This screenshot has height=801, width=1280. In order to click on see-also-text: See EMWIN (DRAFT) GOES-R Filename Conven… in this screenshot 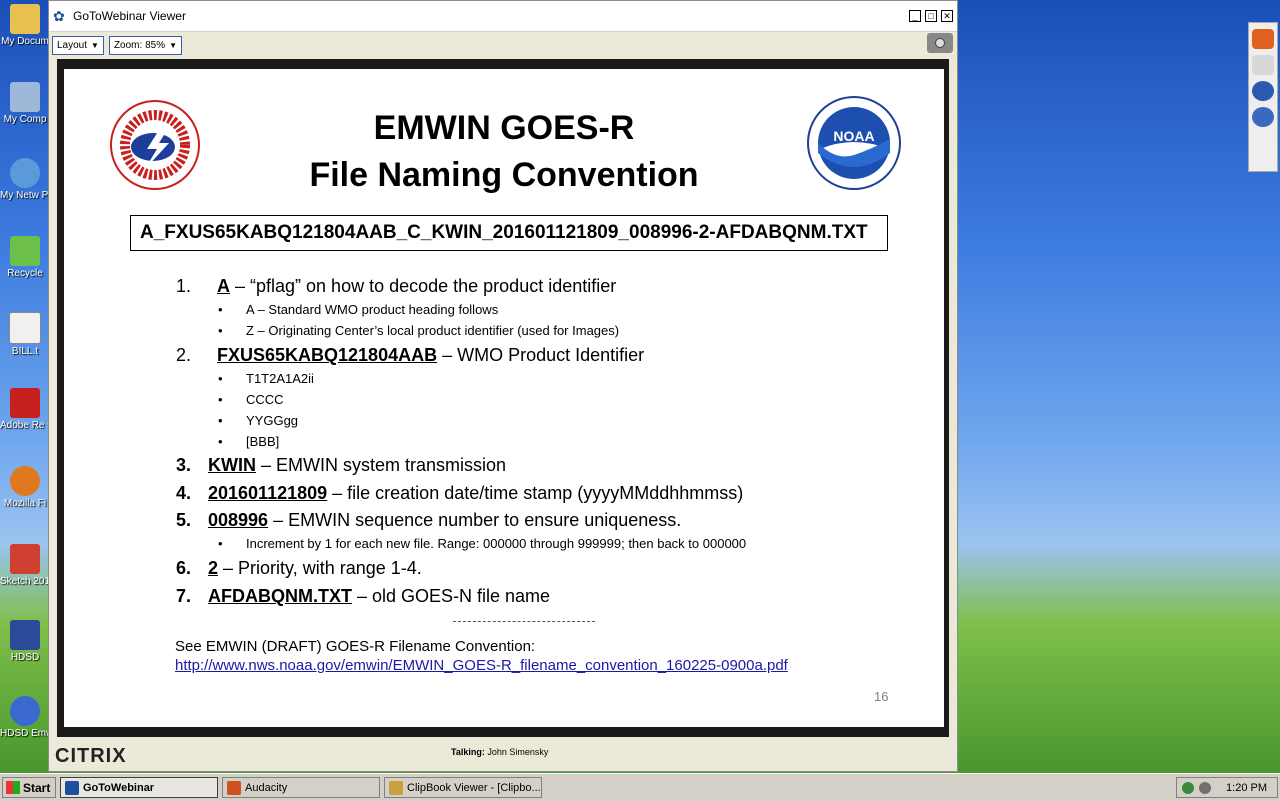, I will do `click(355, 646)`.